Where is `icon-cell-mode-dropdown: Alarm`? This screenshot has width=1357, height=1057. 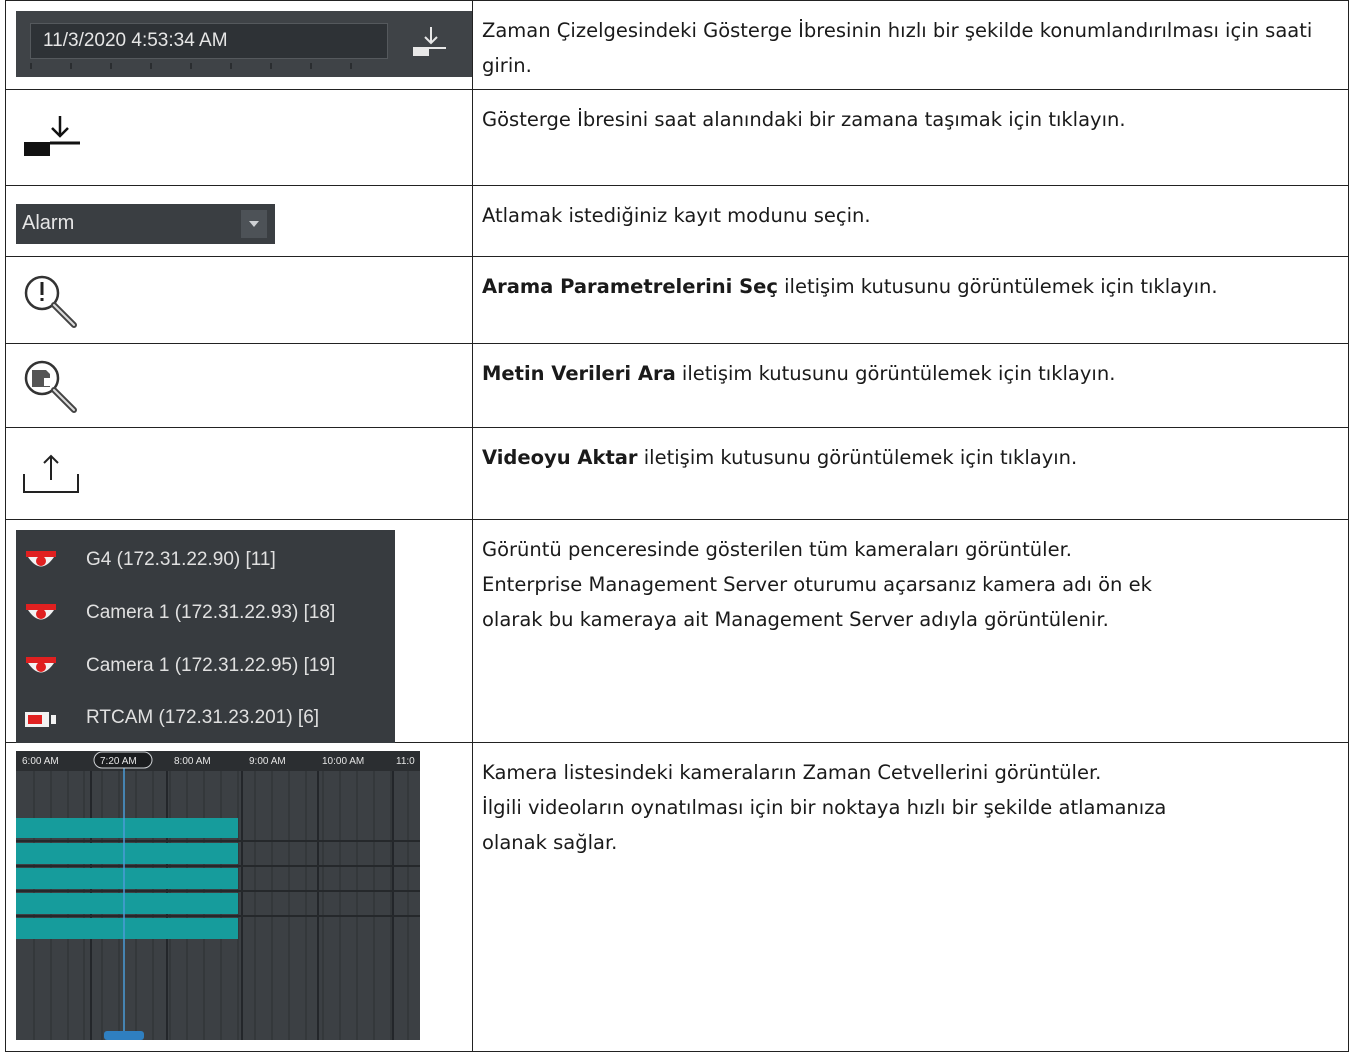
icon-cell-mode-dropdown: Alarm is located at coordinates (239, 221).